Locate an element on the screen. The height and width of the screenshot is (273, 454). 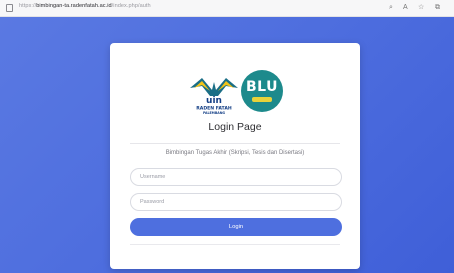
url-host: bimbingan-ta.radenfatah.ac.id is located at coordinates (74, 6).